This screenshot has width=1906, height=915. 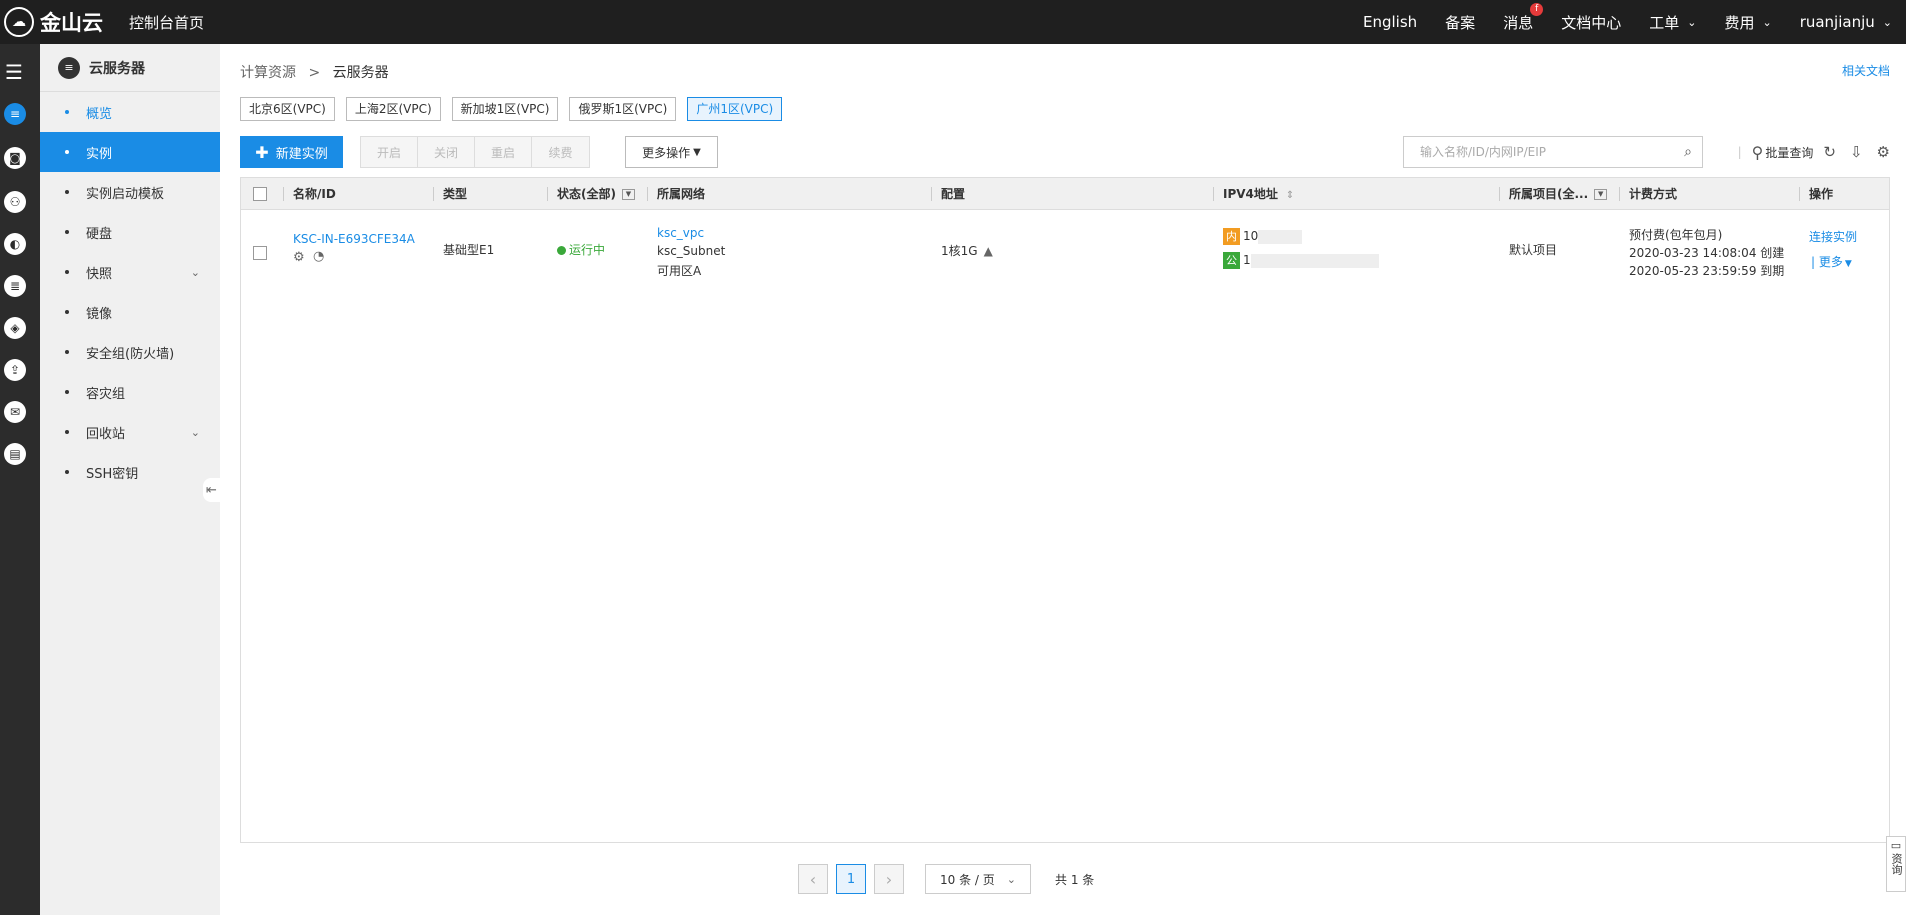 What do you see at coordinates (1848, 264) in the screenshot?
I see `caret-down-icon: ▼` at bounding box center [1848, 264].